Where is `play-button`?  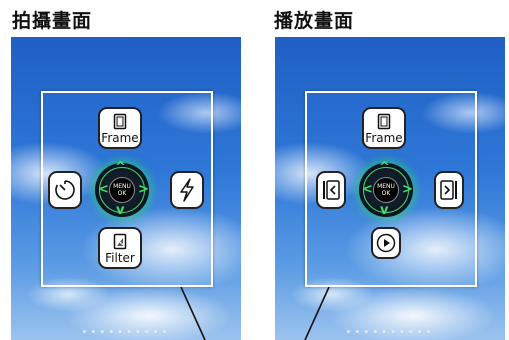 play-button is located at coordinates (386, 243).